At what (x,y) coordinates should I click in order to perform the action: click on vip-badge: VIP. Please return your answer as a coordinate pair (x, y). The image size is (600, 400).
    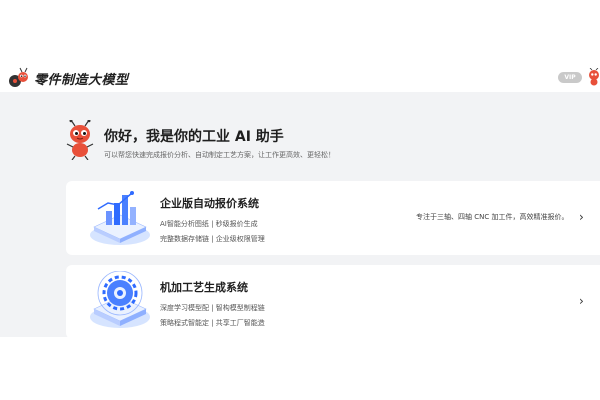
    Looking at the image, I should click on (570, 77).